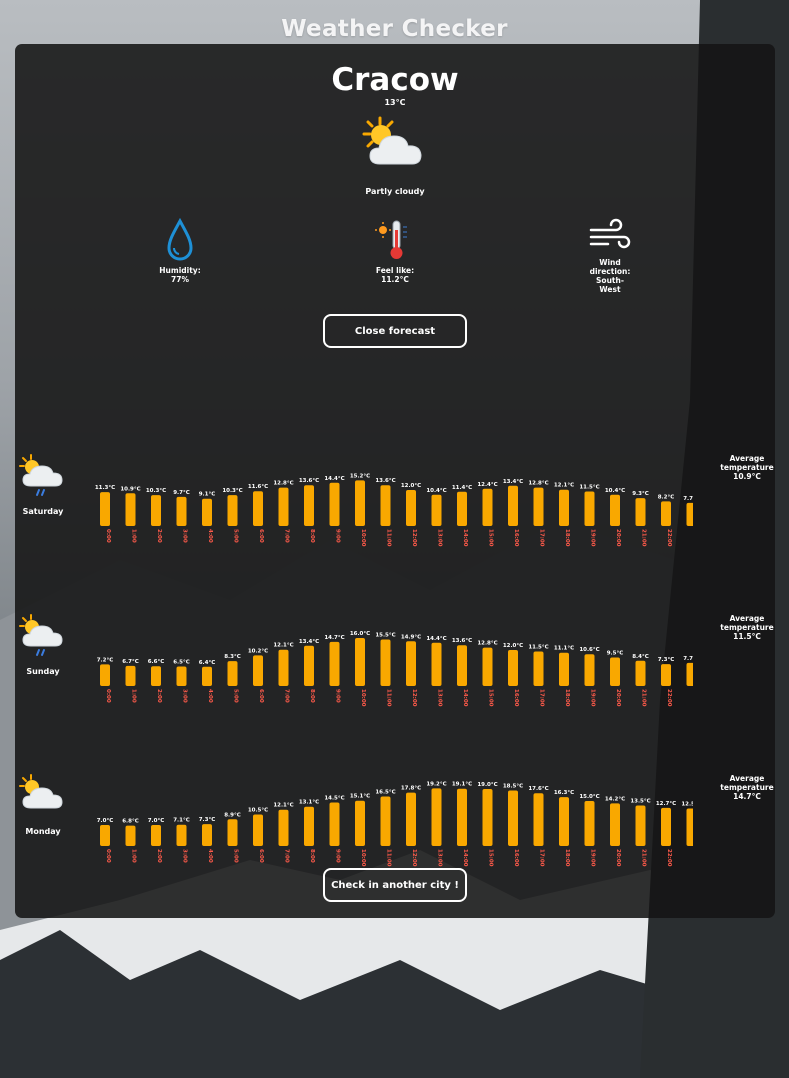 This screenshot has width=789, height=1078. What do you see at coordinates (156, 821) in the screenshot?
I see `temperature-value-label: 7.0°C` at bounding box center [156, 821].